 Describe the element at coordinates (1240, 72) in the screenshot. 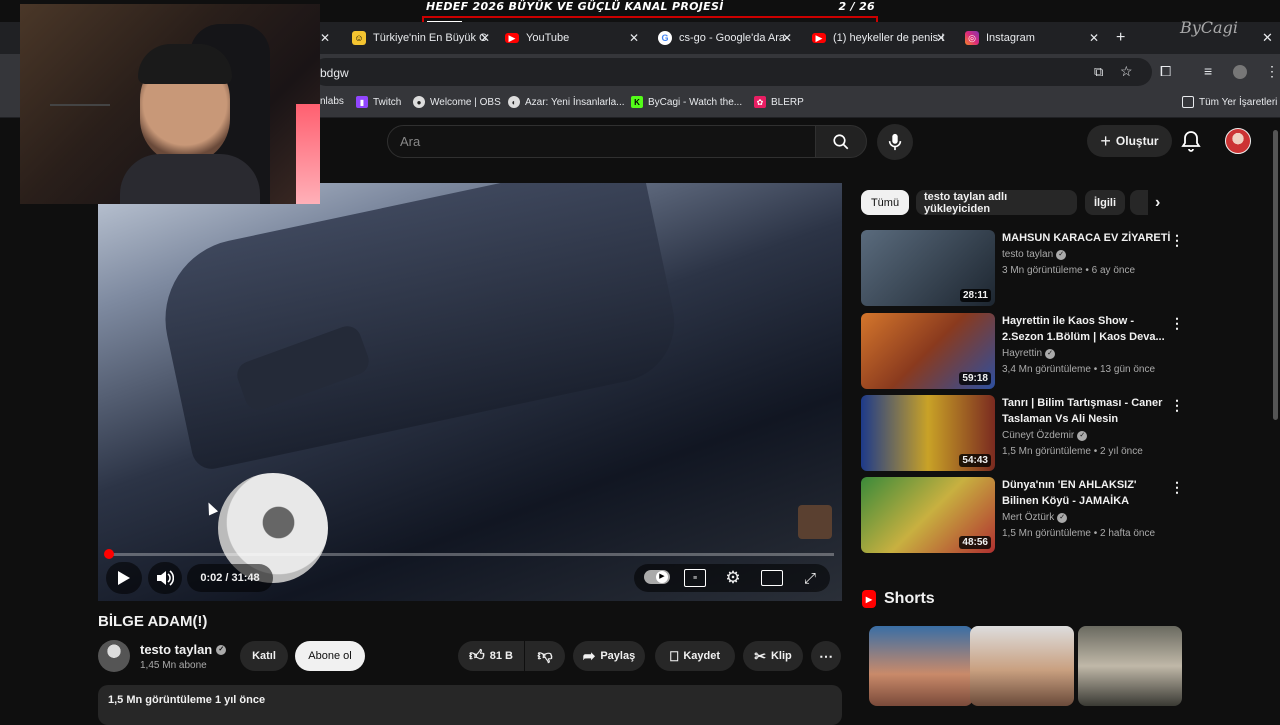

I see `profile-icon` at that location.